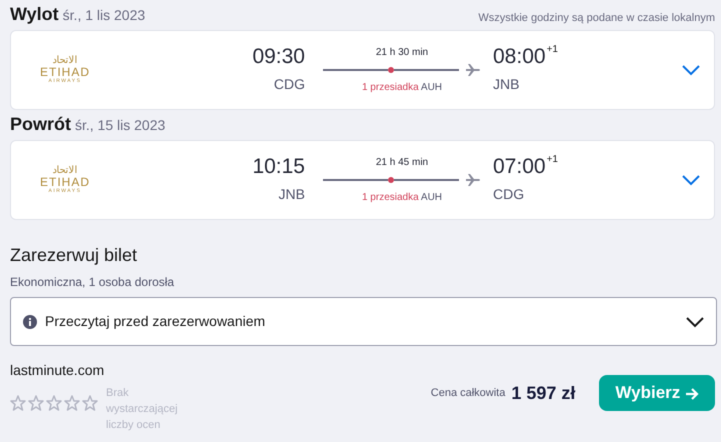 The height and width of the screenshot is (442, 721). I want to click on leg-title: Wylot, so click(34, 14).